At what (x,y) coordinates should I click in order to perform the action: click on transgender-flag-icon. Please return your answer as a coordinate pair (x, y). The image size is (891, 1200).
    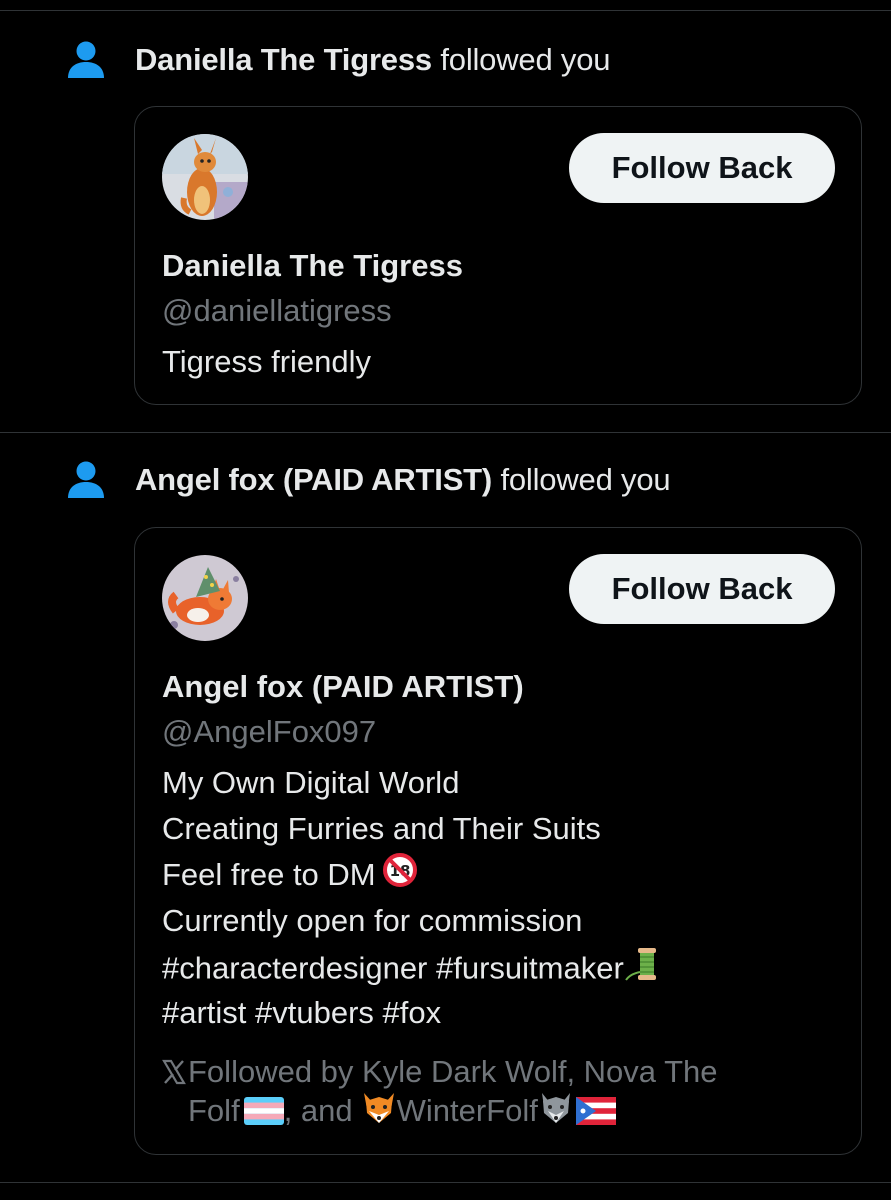
    Looking at the image, I should click on (263, 1115).